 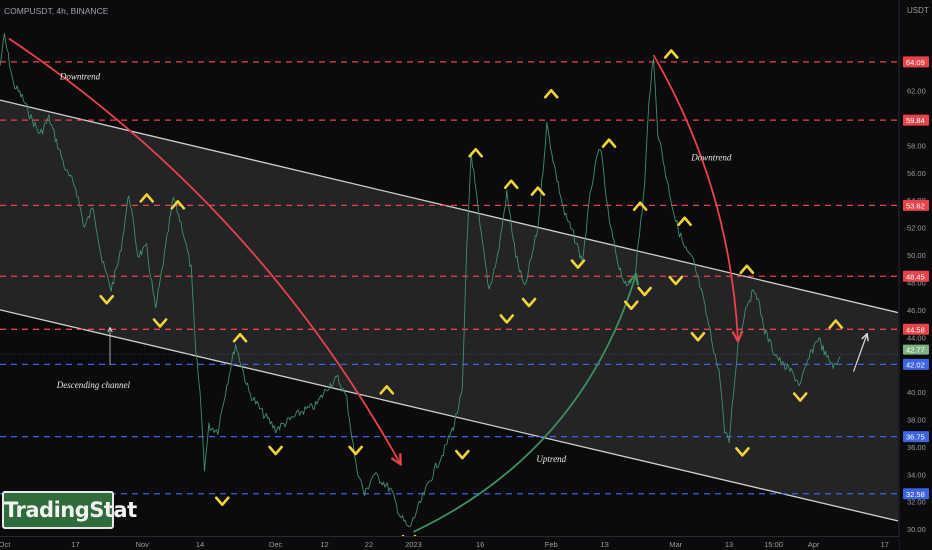 What do you see at coordinates (915, 276) in the screenshot?
I see `level-price-label: 48.45` at bounding box center [915, 276].